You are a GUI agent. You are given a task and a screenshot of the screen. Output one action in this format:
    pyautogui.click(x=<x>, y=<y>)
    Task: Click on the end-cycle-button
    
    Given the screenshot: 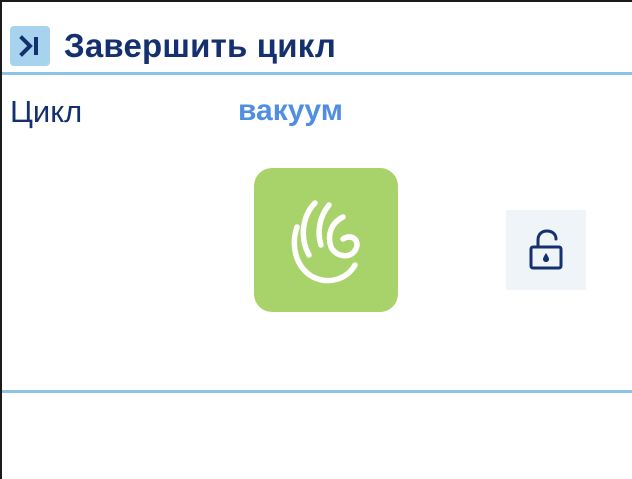 What is the action you would take?
    pyautogui.click(x=30, y=46)
    